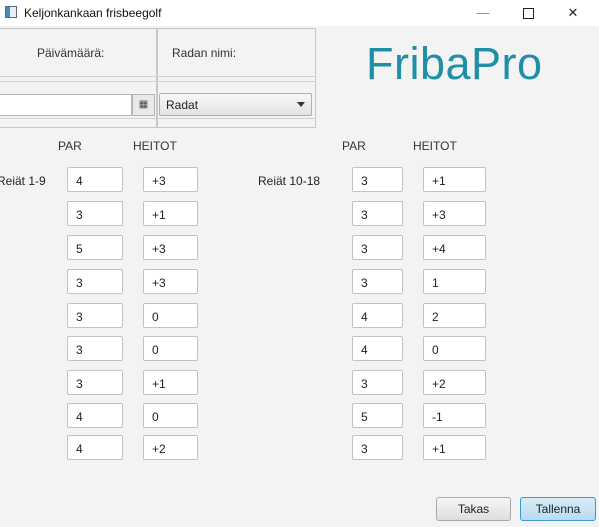 The width and height of the screenshot is (599, 527). What do you see at coordinates (454, 281) in the screenshot?
I see `throws-field: 1` at bounding box center [454, 281].